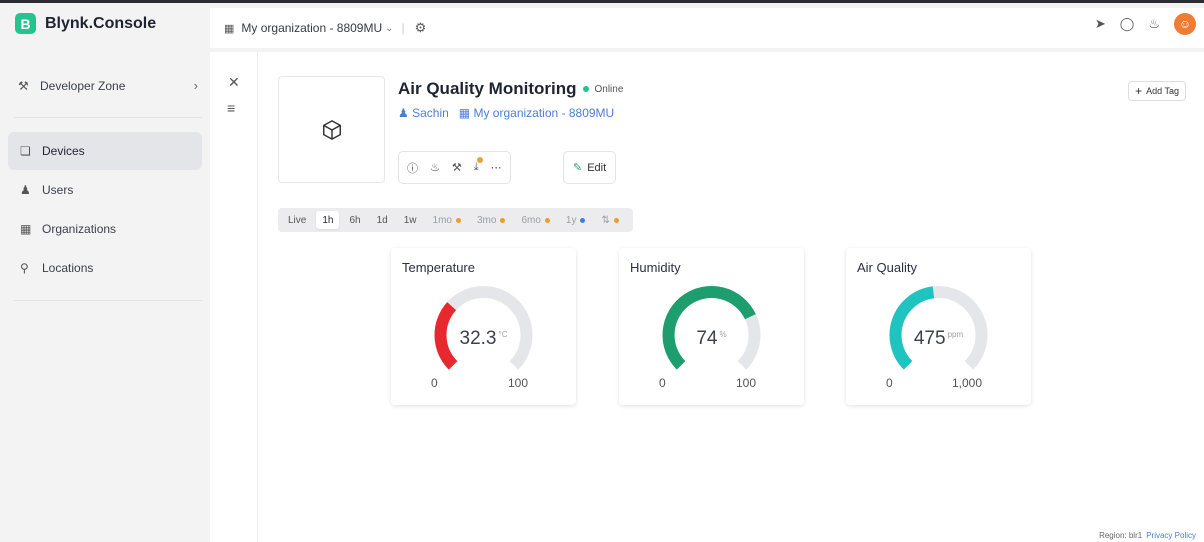  Describe the element at coordinates (1127, 24) in the screenshot. I see `help-icon: ◯` at that location.